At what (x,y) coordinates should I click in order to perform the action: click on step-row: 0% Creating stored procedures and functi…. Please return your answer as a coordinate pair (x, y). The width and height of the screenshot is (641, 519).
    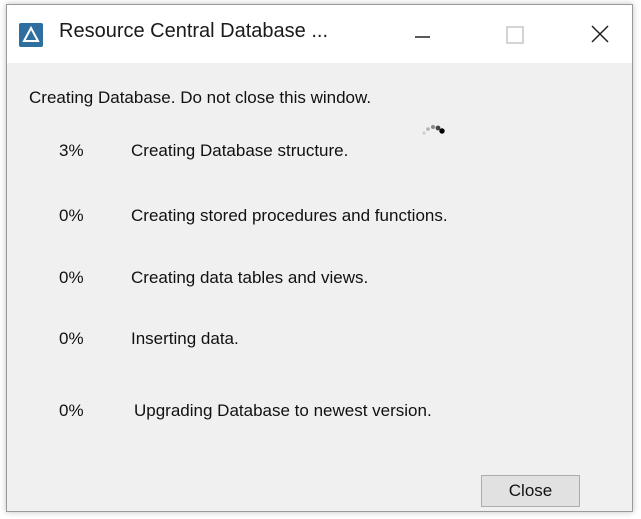
    Looking at the image, I should click on (319, 219).